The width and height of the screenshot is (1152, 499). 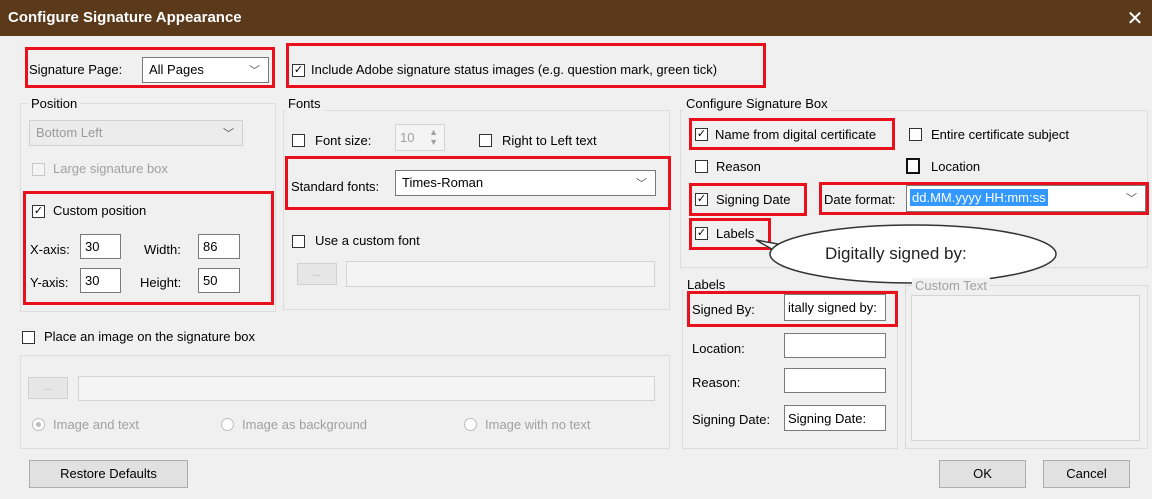 I want to click on signing-date-checkbox: ✓, so click(x=701, y=199).